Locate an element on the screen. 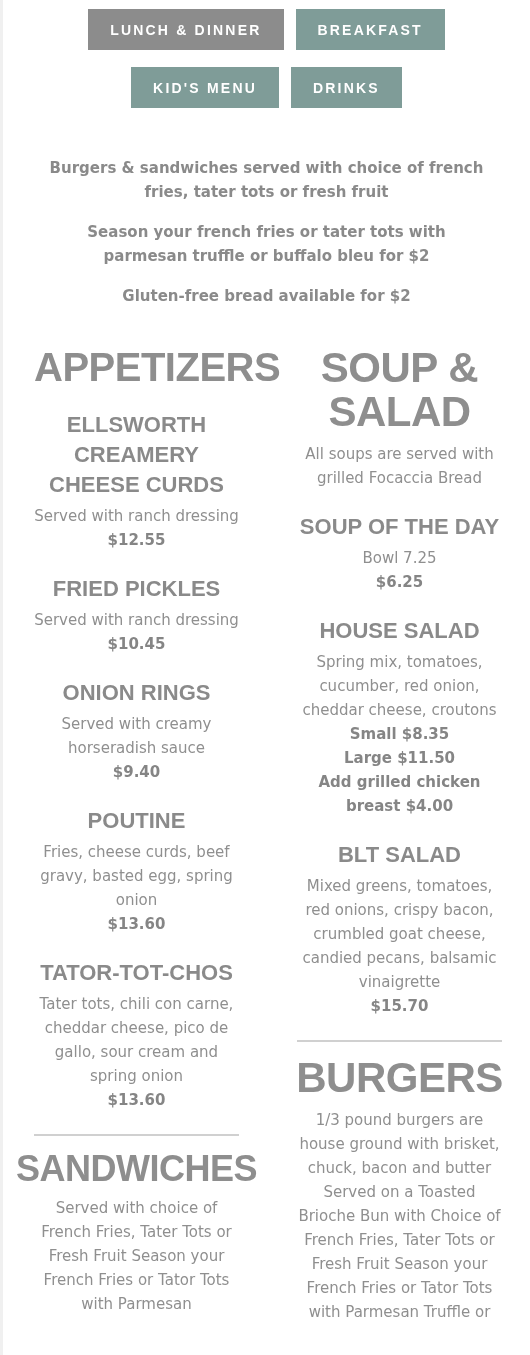 The height and width of the screenshot is (1355, 530). section-heading: SANDWICHES is located at coordinates (136, 1169).